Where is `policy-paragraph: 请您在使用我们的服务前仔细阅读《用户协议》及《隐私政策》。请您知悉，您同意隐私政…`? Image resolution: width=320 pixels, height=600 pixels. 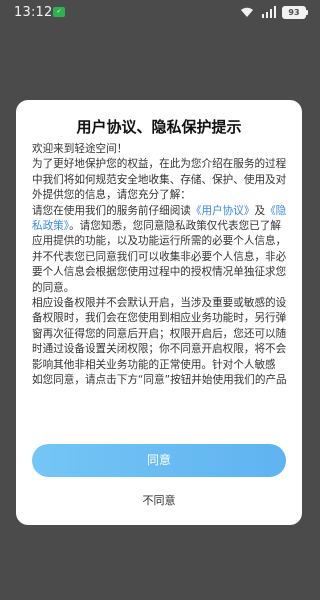 policy-paragraph: 请您在使用我们的服务前仔细阅读《用户协议》及《隐私政策》。请您知悉，您同意隐私政… is located at coordinates (160, 250).